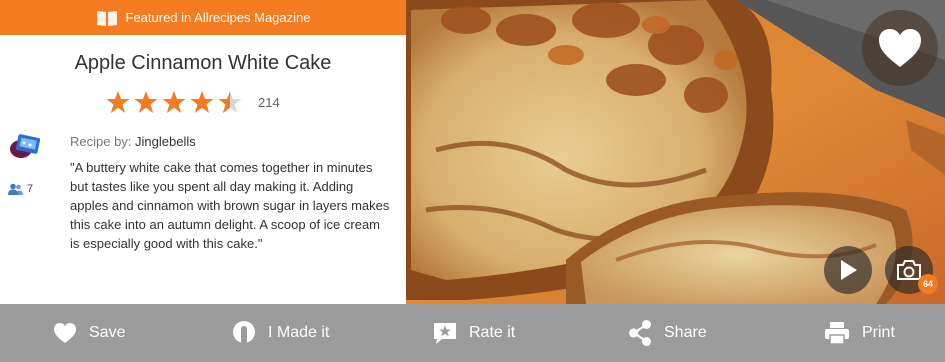  Describe the element at coordinates (230, 102) in the screenshot. I see `star-half-icon` at that location.